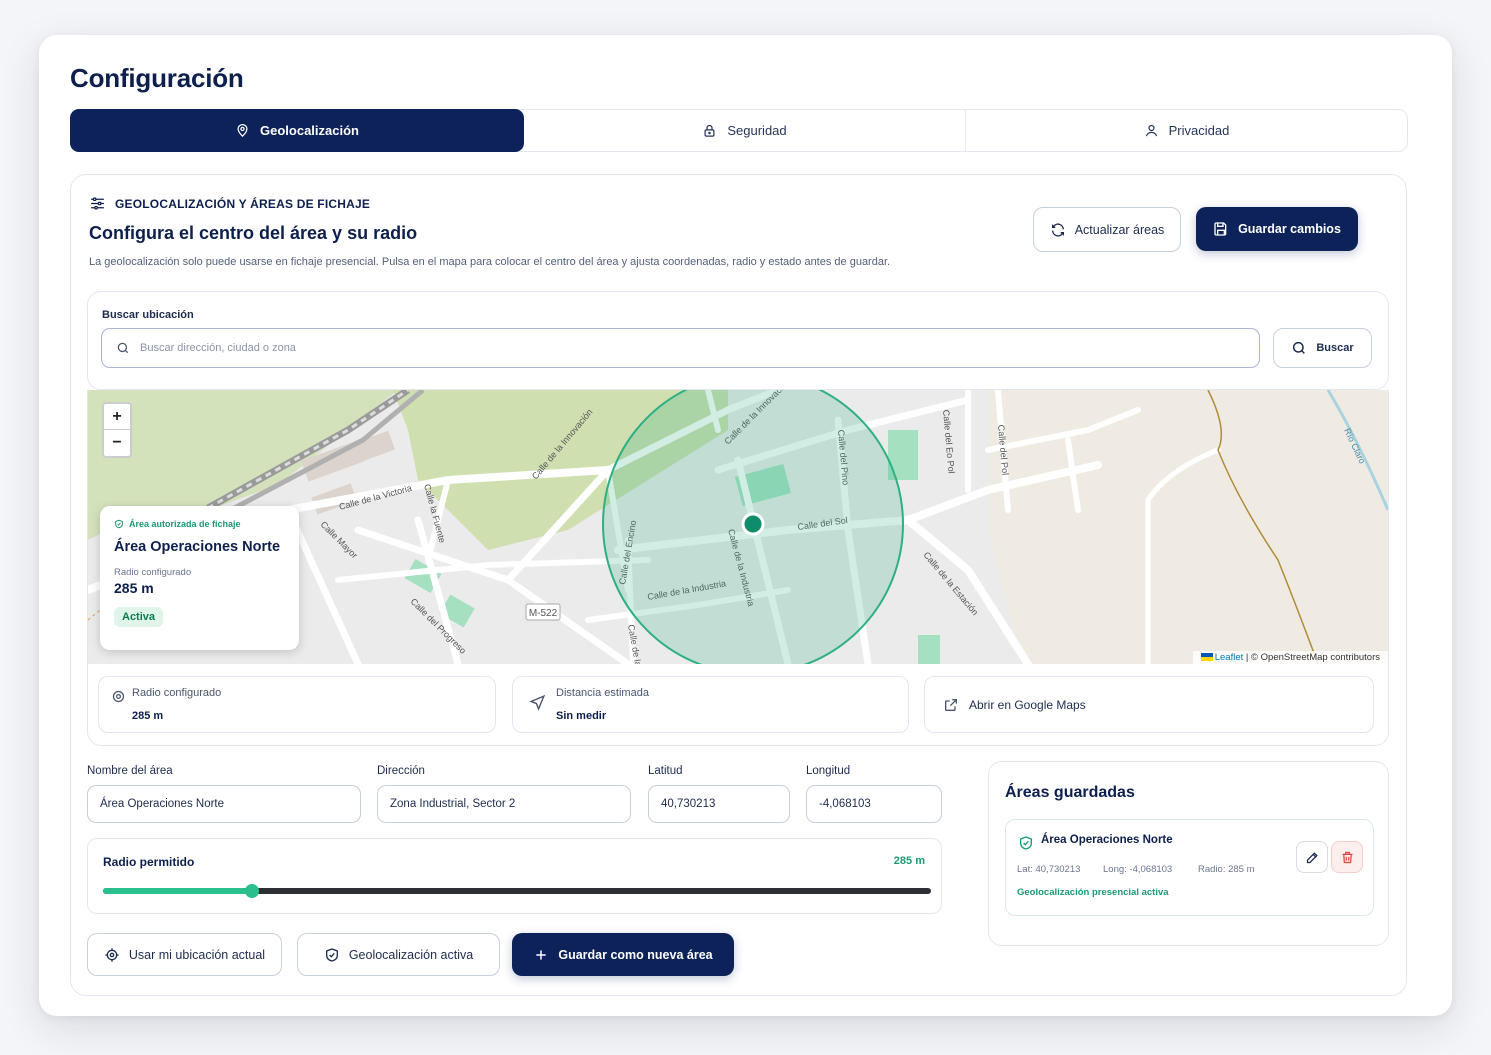 The height and width of the screenshot is (1055, 1491). What do you see at coordinates (401, 771) in the screenshot?
I see `address-label: Dirección` at bounding box center [401, 771].